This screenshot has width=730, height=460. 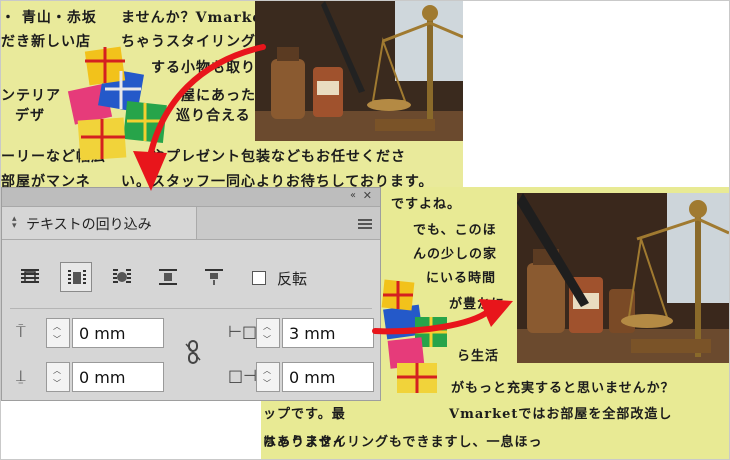 What do you see at coordinates (477, 304) in the screenshot?
I see `text-line: が豊かに` at bounding box center [477, 304].